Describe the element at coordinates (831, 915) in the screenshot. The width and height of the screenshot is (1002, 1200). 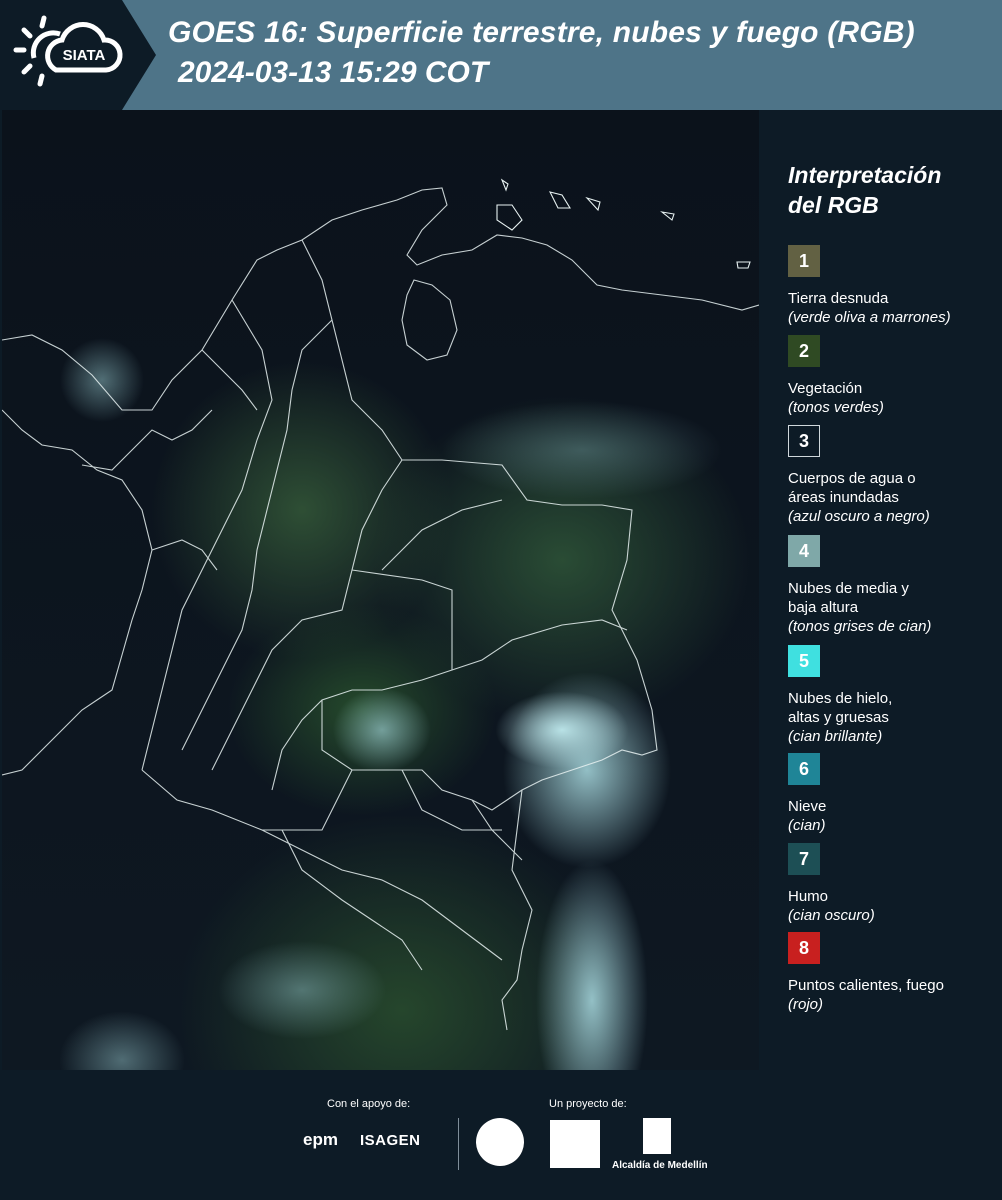
I see `legend-description: (cian oscuro)` at that location.